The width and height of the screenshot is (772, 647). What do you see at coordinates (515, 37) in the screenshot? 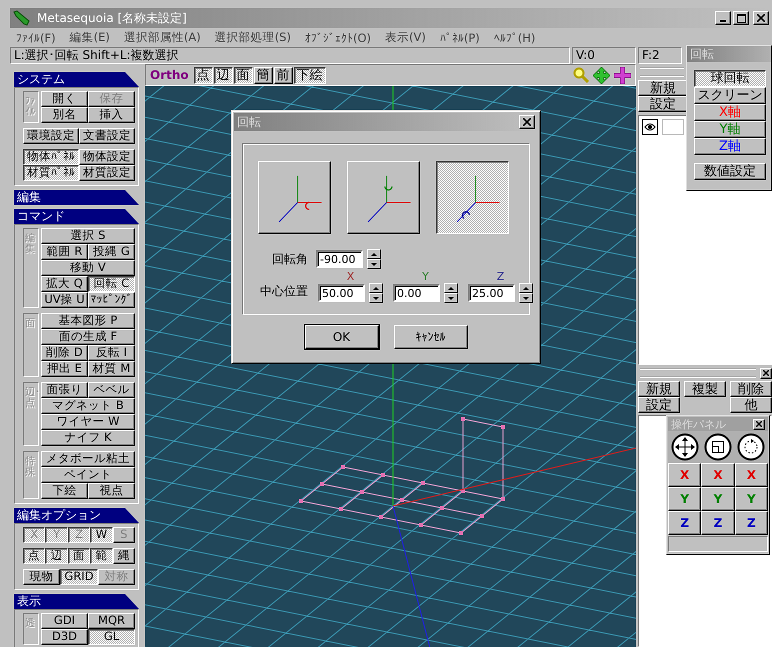
I see `menu-item: ﾍﾙﾌﾟ(H)` at bounding box center [515, 37].